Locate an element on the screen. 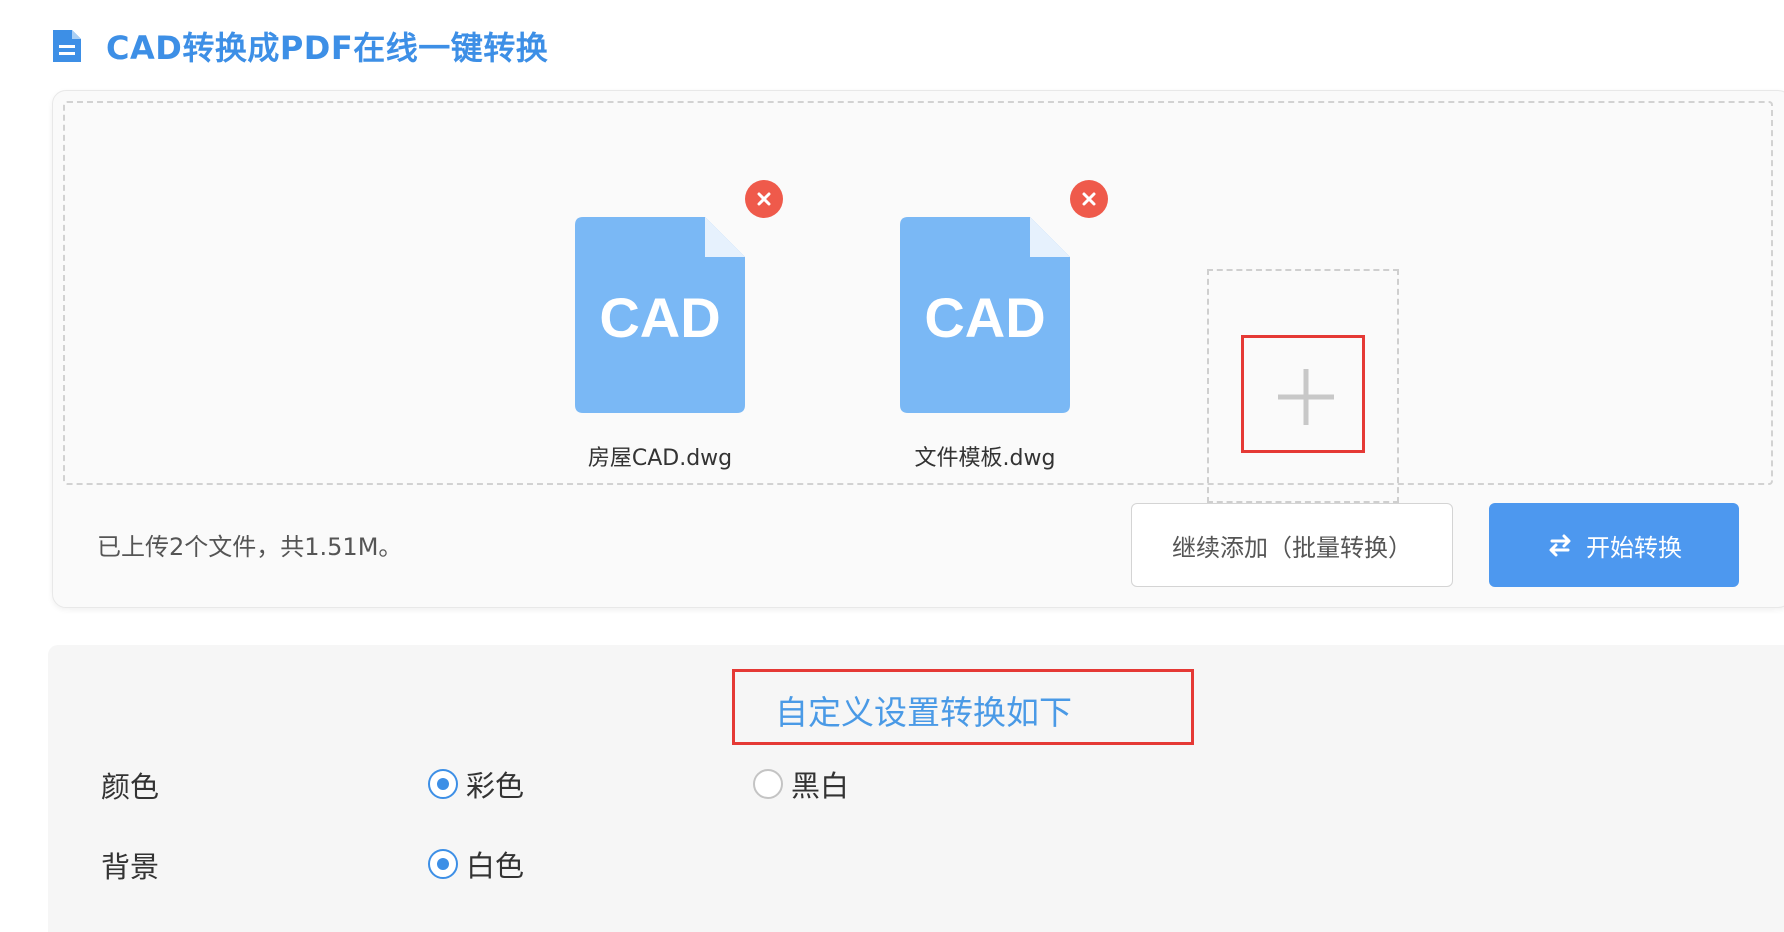 The height and width of the screenshot is (932, 1784). page-title: CAD转换成PDF在线一键转换 is located at coordinates (327, 48).